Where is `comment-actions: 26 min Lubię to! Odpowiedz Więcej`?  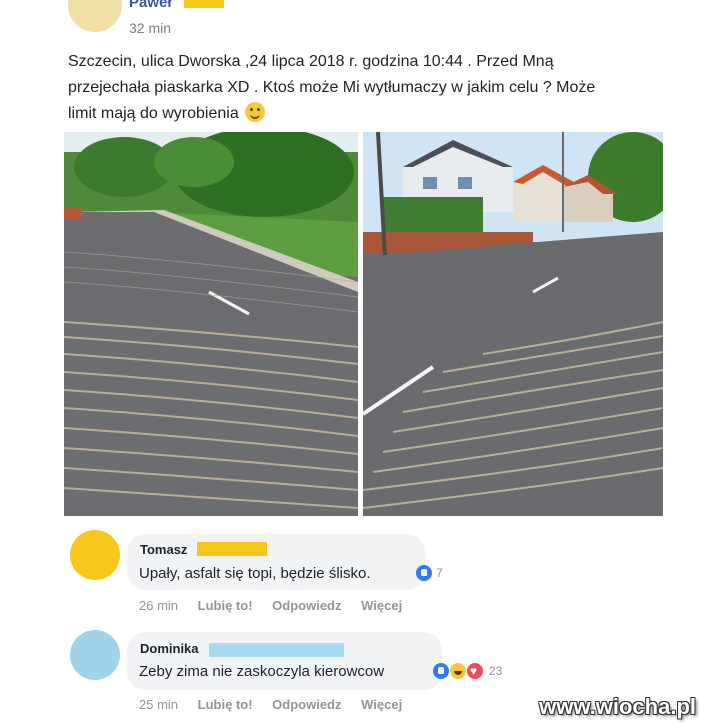 comment-actions: 26 min Lubię to! Odpowiedz Więcej is located at coordinates (278, 605).